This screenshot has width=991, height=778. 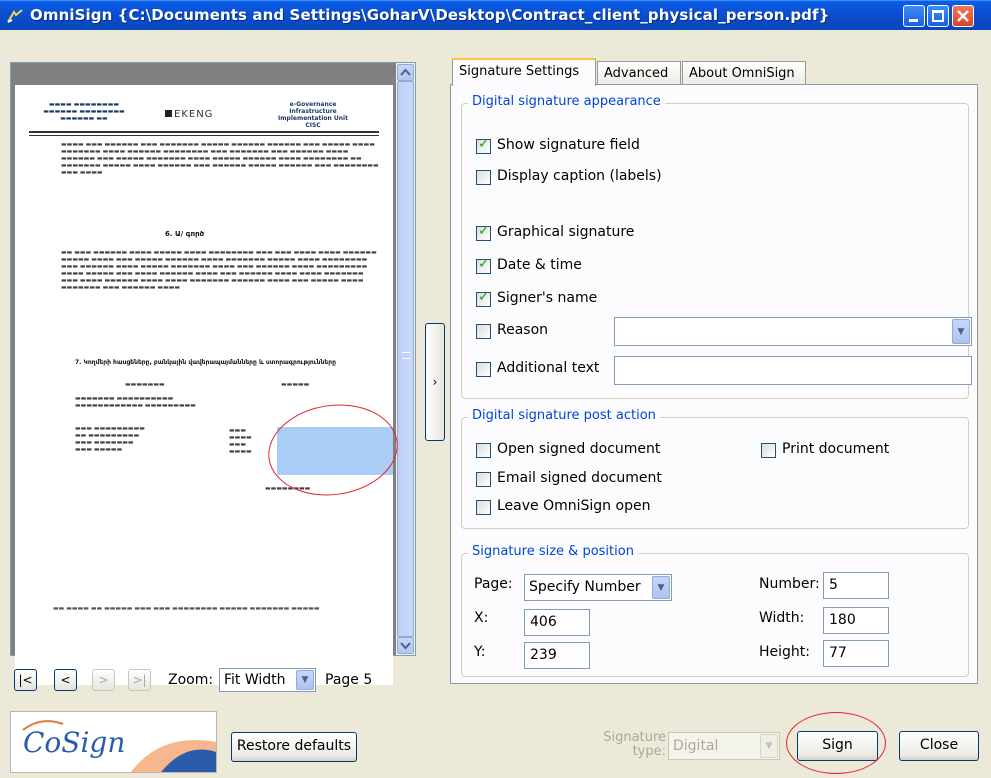 I want to click on tab-advanced: Advanced, so click(x=639, y=73).